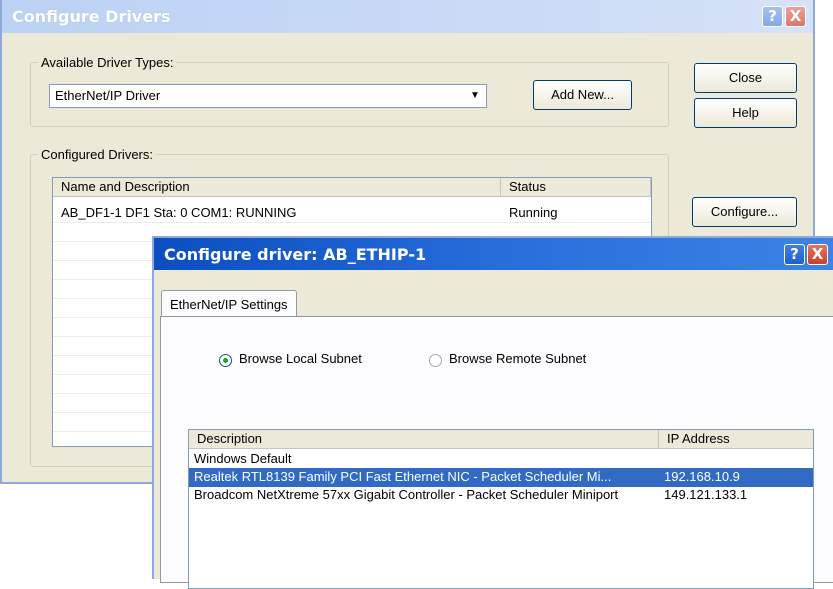  What do you see at coordinates (706, 494) in the screenshot?
I see `adapter-ip: 149.121.133.1` at bounding box center [706, 494].